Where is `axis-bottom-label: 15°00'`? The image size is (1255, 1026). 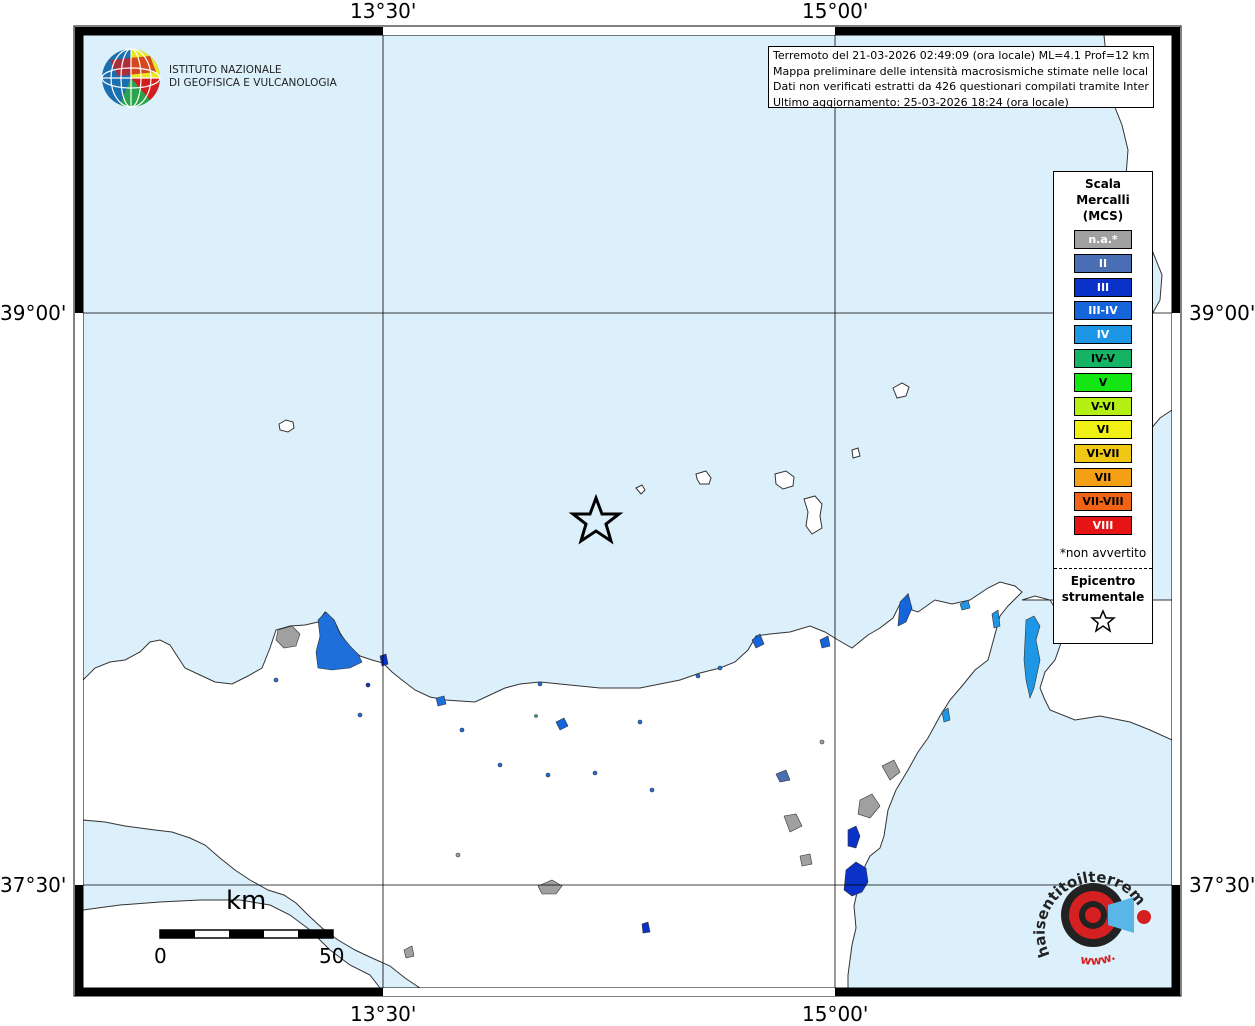
axis-bottom-label: 15°00' is located at coordinates (835, 1014).